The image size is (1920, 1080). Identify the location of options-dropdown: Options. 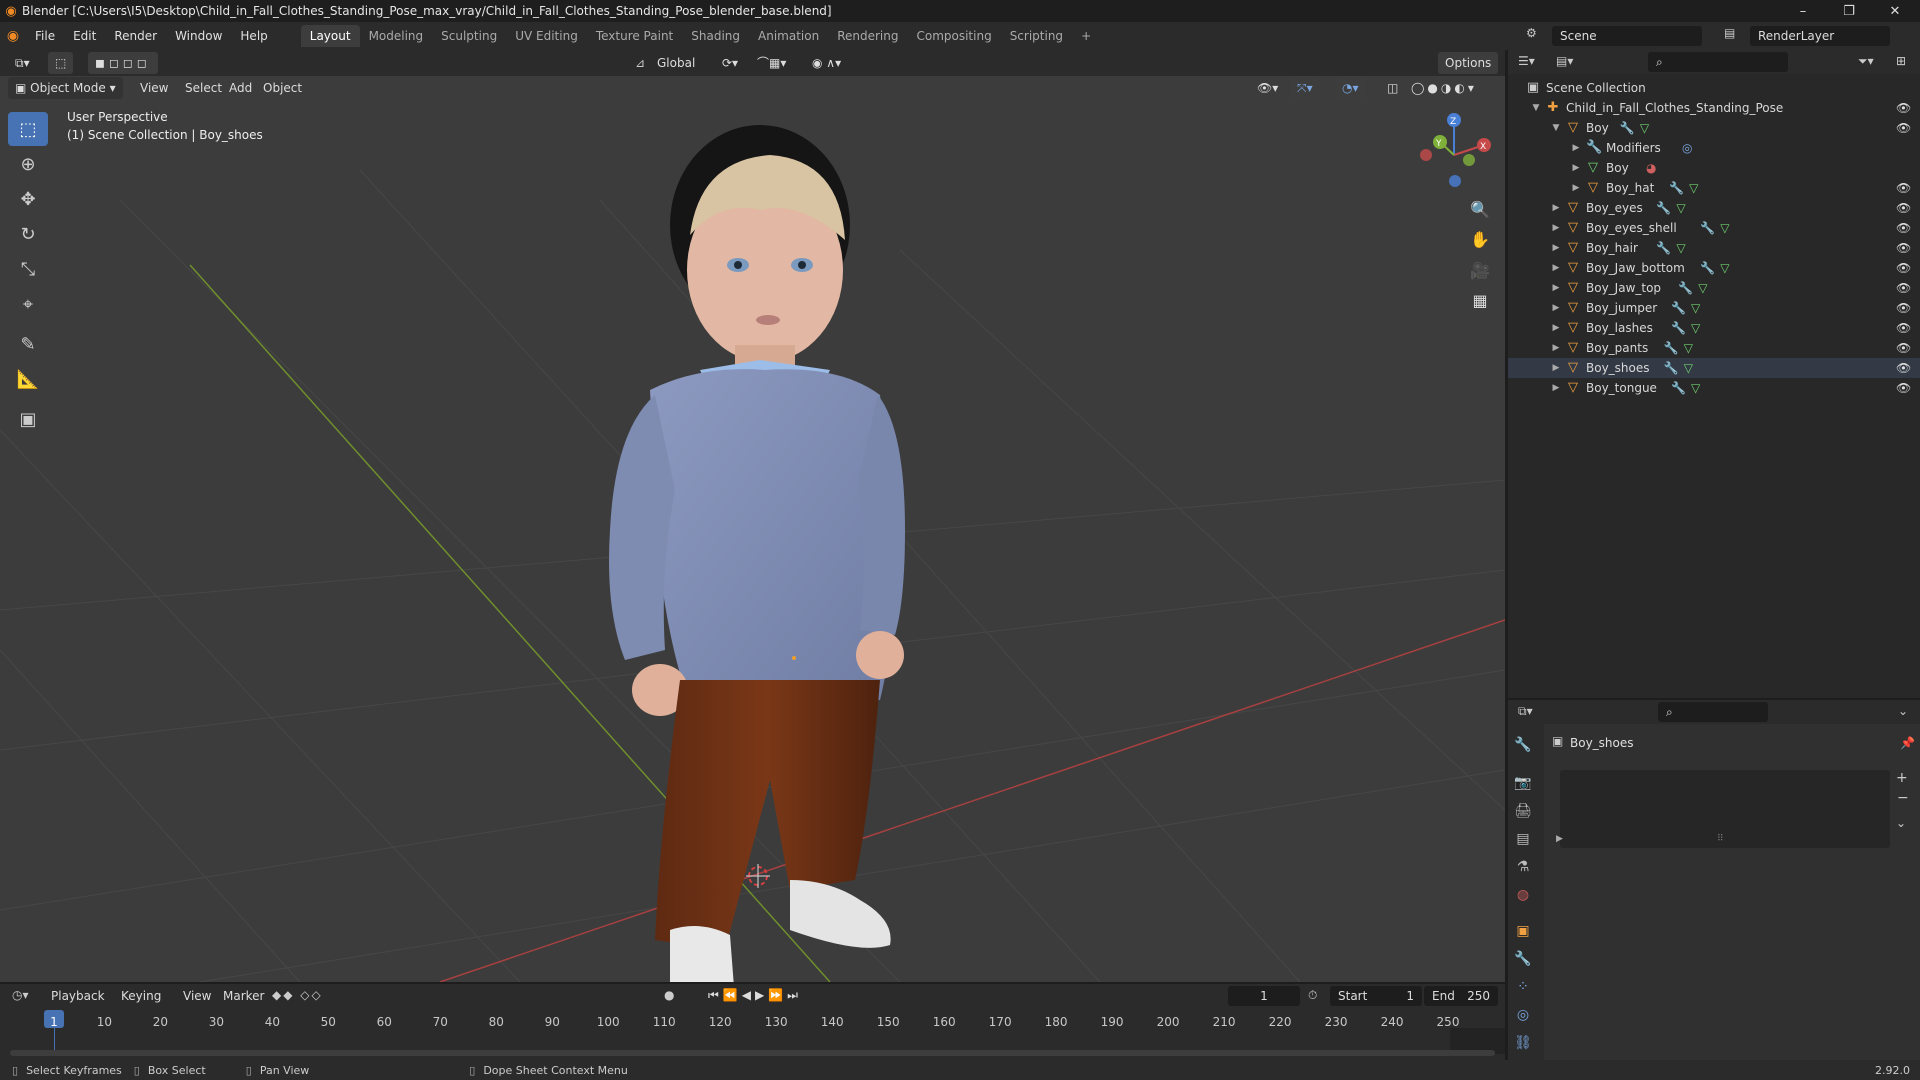
(1468, 63).